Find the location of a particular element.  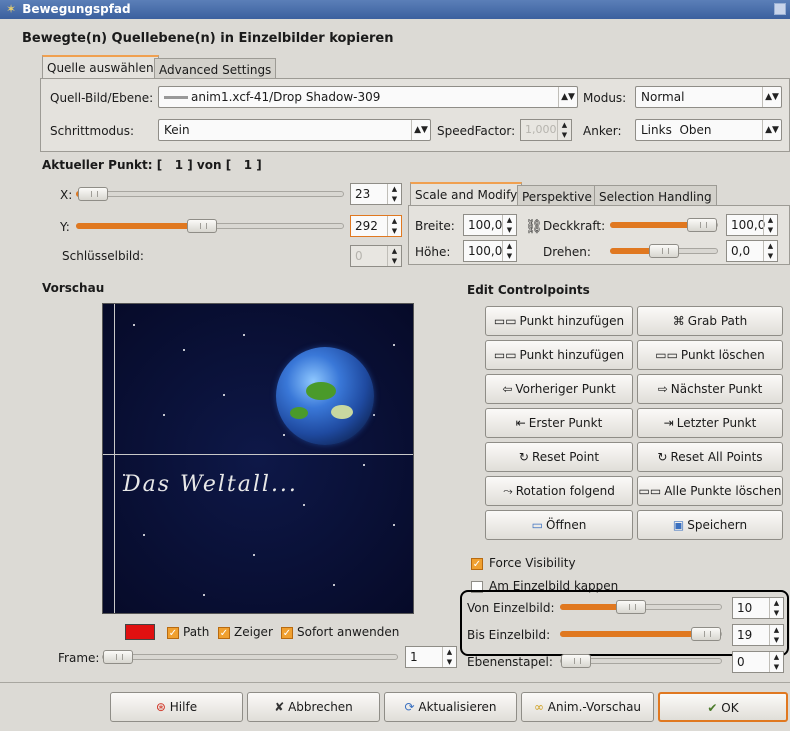

grab-path-icon: ⌘ is located at coordinates (678, 321).